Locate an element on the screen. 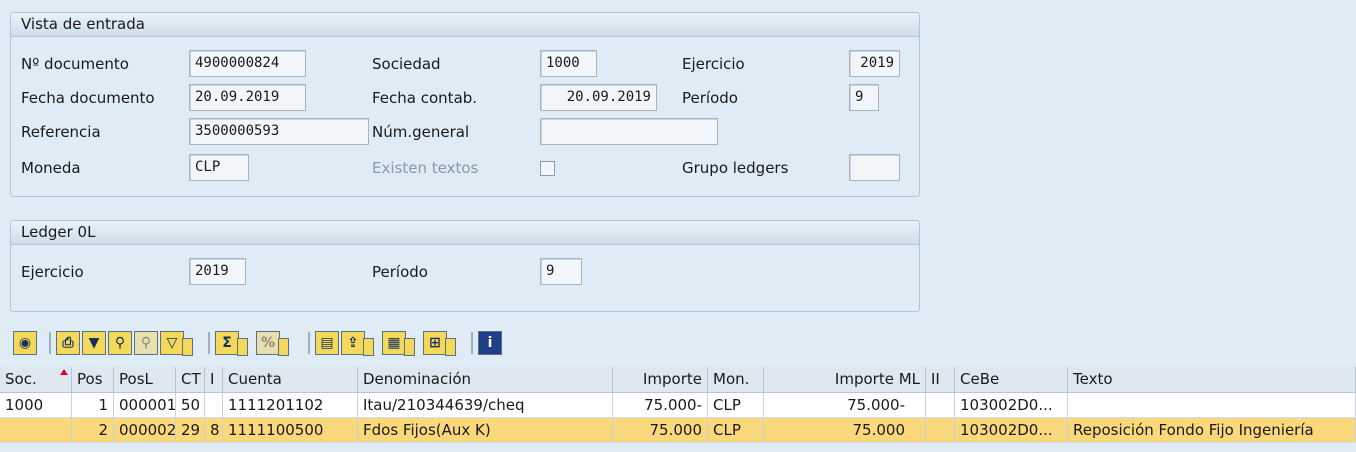 The image size is (1356, 452). cell-denominacion: Itau/210344639/cheq is located at coordinates (485, 405).